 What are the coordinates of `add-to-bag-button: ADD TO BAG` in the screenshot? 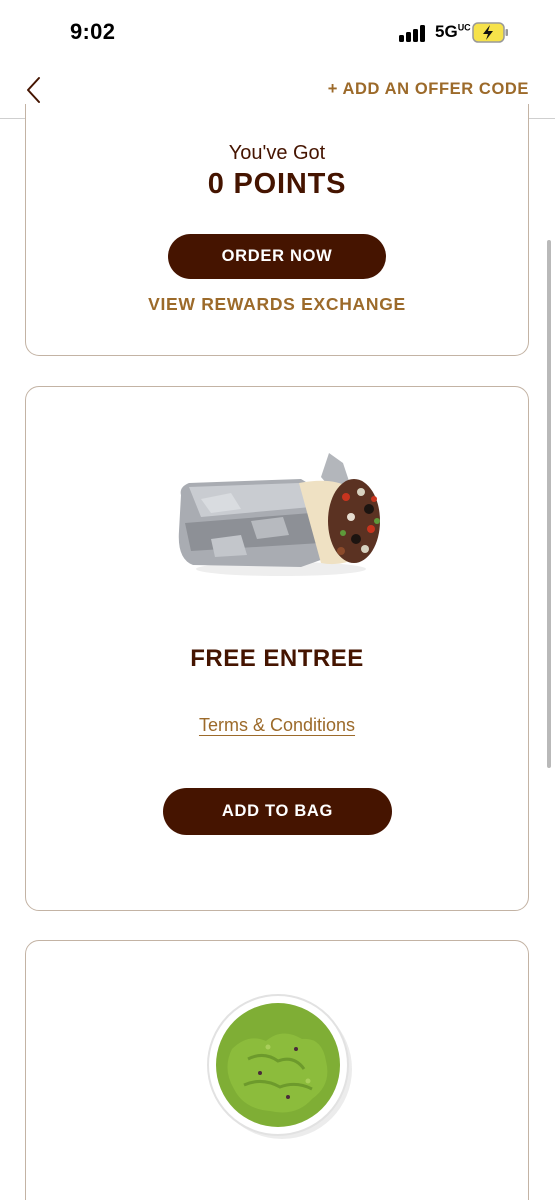 It's located at (277, 811).